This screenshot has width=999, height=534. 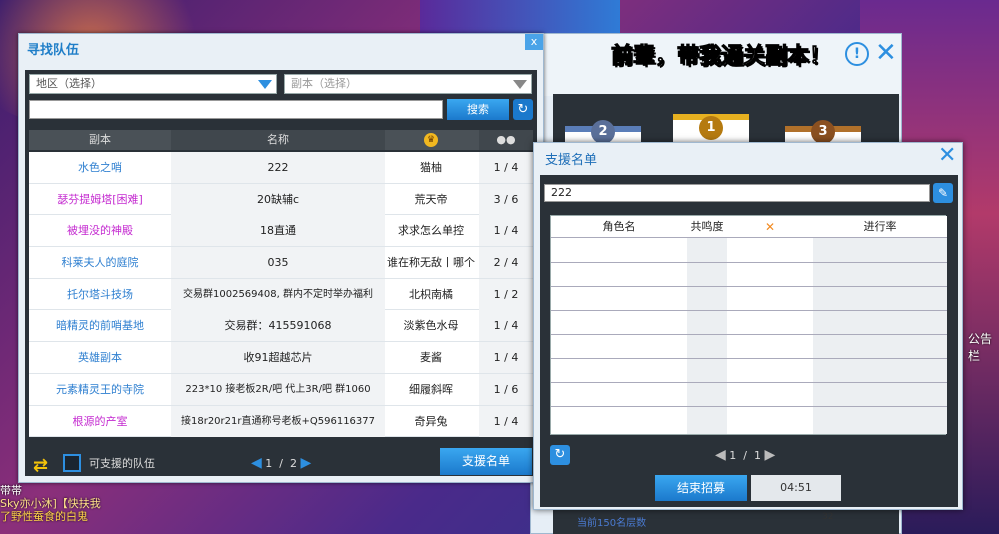 What do you see at coordinates (43, 465) in the screenshot?
I see `swap-refresh-icon: ⇄` at bounding box center [43, 465].